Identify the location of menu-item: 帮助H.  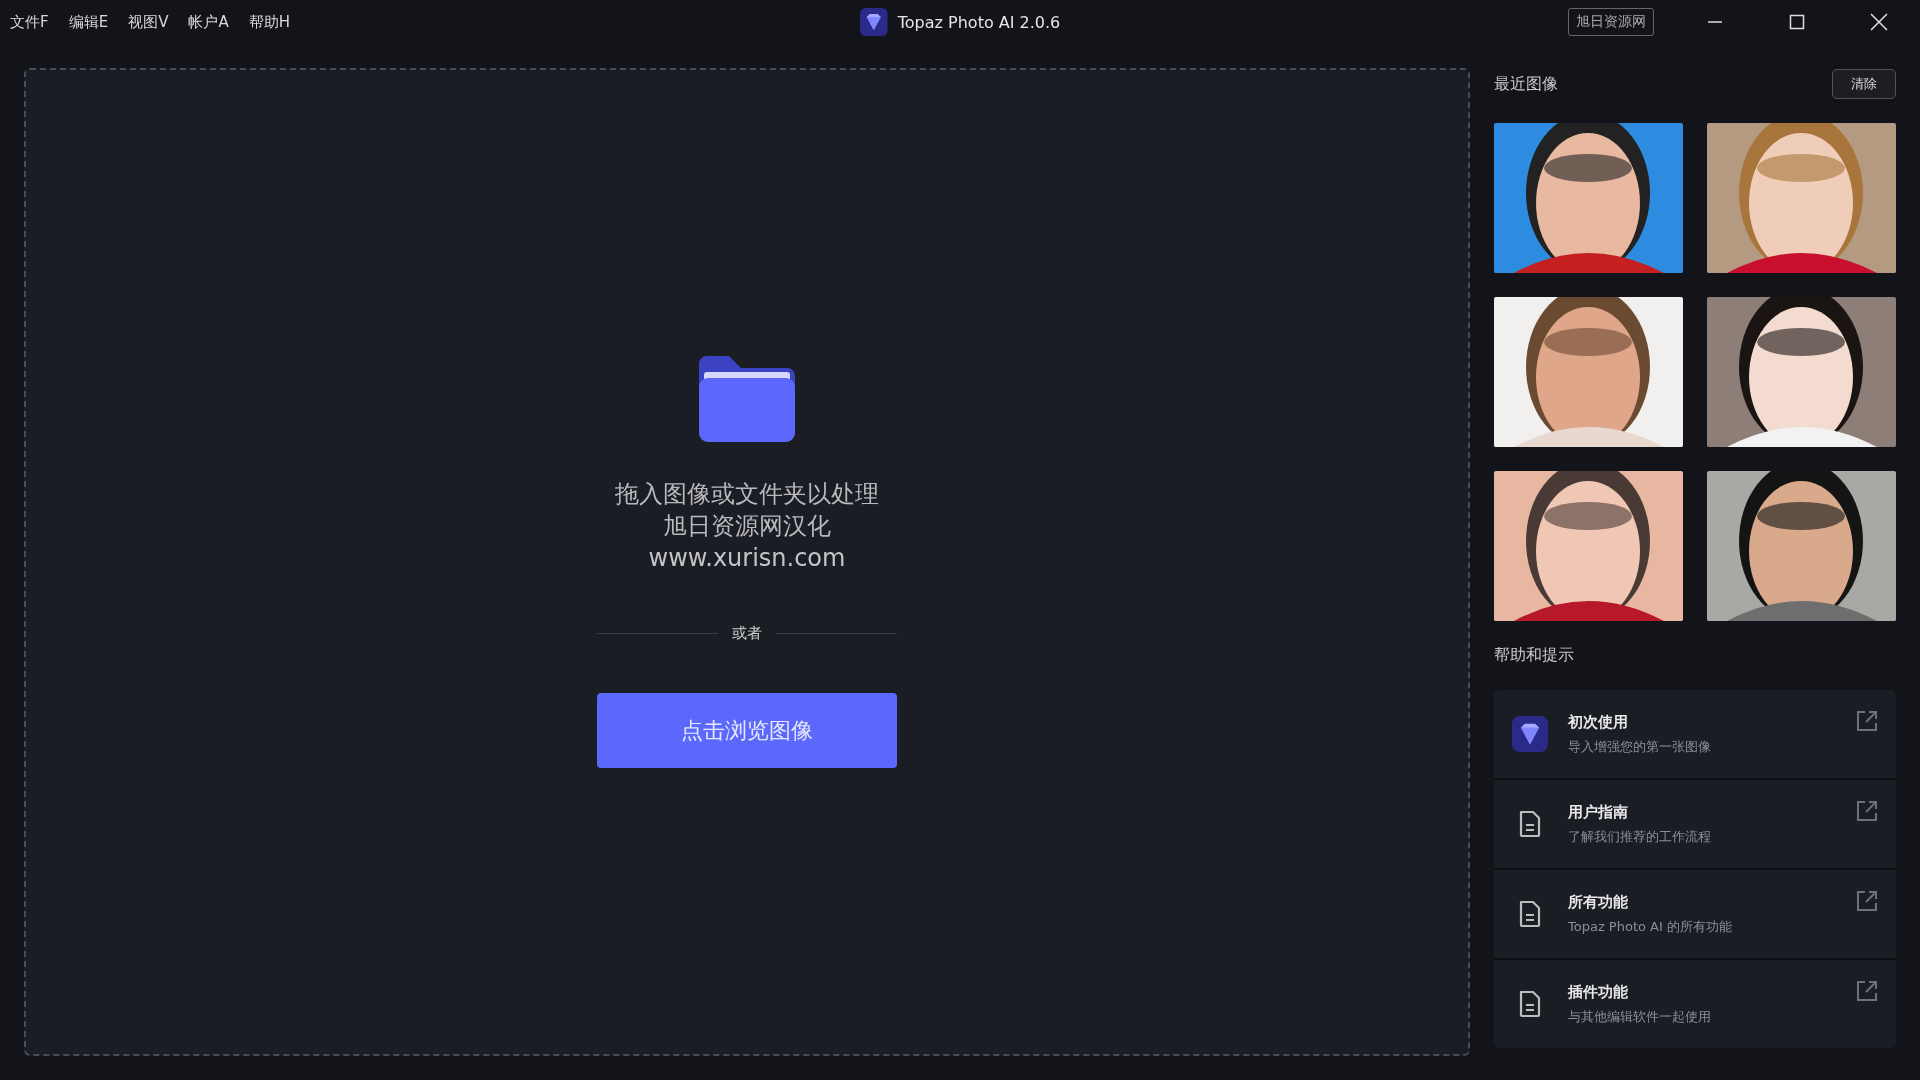
(269, 22).